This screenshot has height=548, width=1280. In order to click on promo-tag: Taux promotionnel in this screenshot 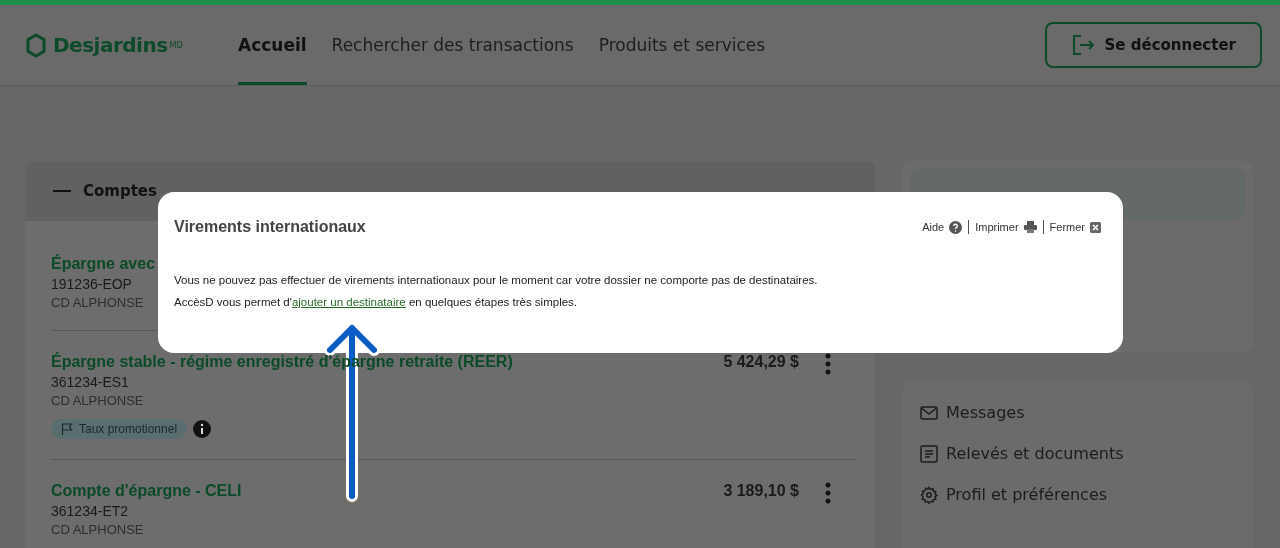, I will do `click(119, 429)`.